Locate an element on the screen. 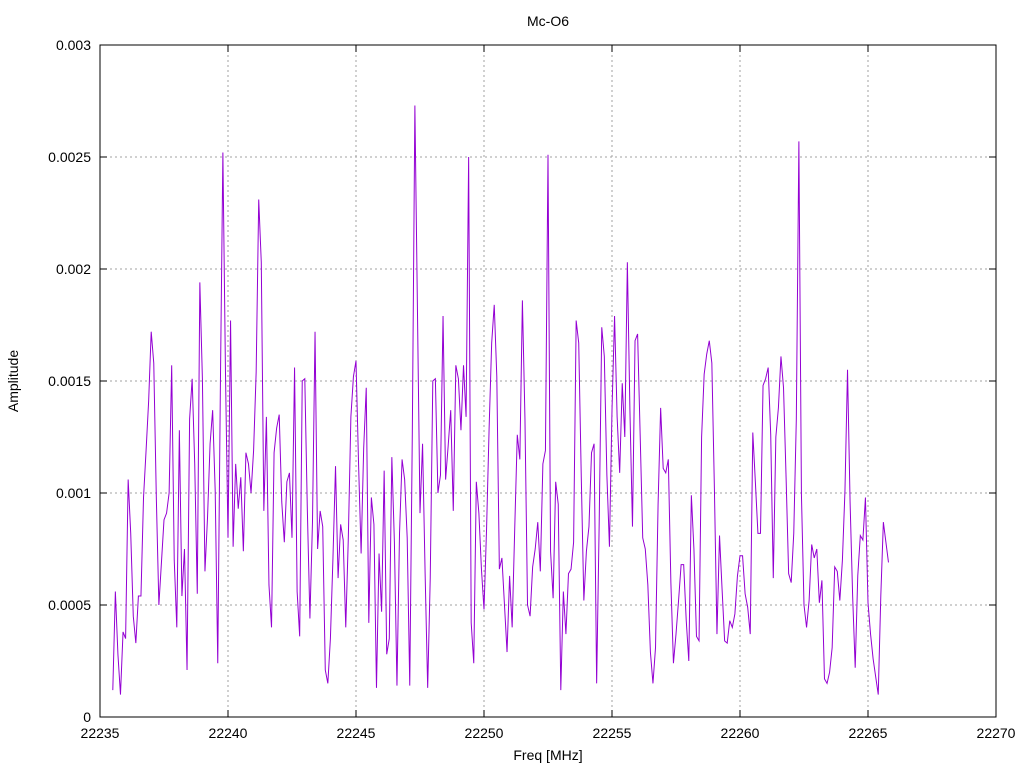  x-tick-label: 22270 is located at coordinates (996, 733).